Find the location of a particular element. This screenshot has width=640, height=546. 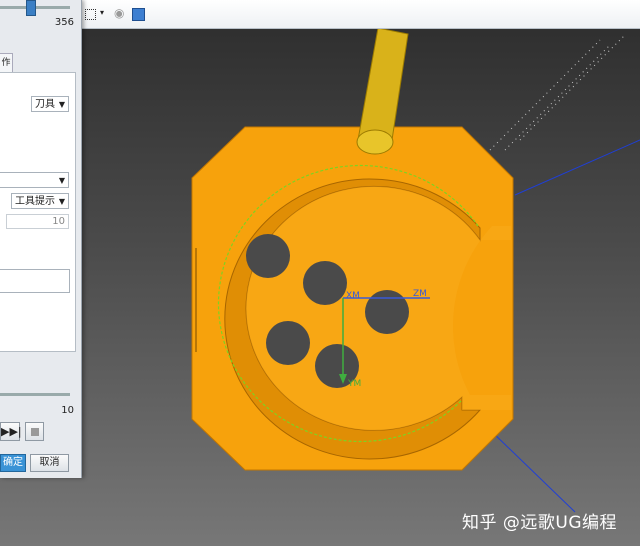

tooltip-dropdown: 工具提示 ▼ is located at coordinates (40, 201).